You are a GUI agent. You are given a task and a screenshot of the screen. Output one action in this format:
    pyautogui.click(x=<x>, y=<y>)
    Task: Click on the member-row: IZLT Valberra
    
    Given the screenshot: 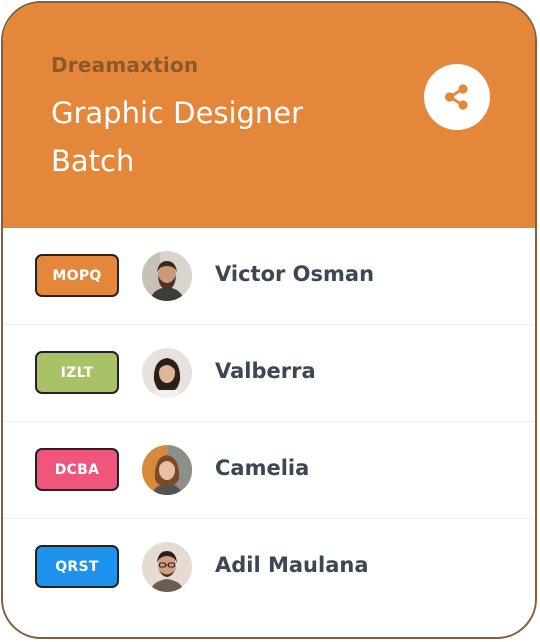 What is the action you would take?
    pyautogui.click(x=269, y=373)
    